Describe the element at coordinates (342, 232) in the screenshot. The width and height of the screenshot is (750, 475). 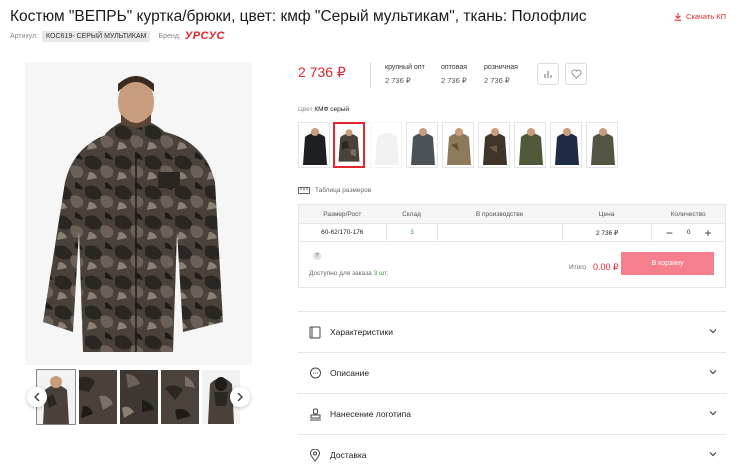
I see `row-size: 60-62/170-176` at that location.